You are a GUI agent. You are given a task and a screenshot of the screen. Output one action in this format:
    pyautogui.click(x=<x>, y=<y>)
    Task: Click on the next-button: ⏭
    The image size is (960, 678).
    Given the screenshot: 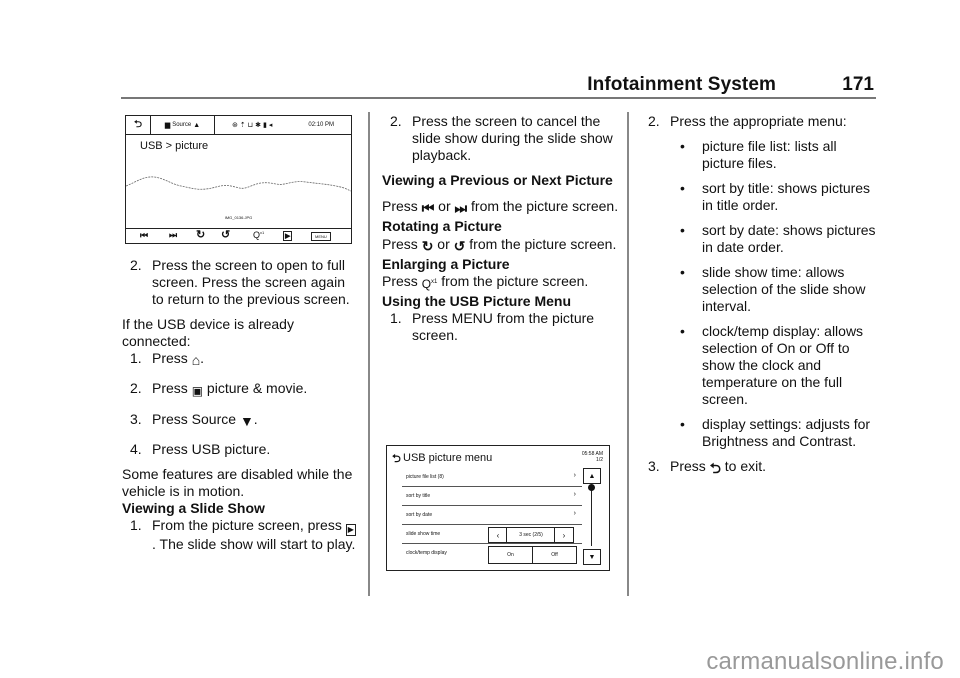 What is the action you would take?
    pyautogui.click(x=173, y=235)
    